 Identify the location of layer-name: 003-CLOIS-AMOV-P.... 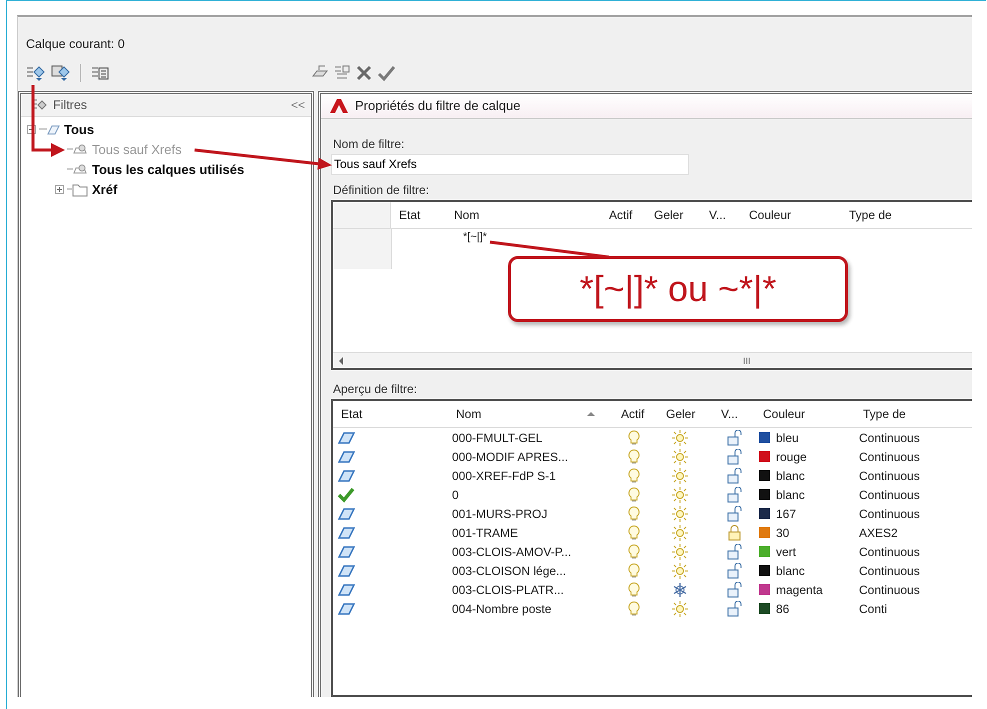
(512, 551).